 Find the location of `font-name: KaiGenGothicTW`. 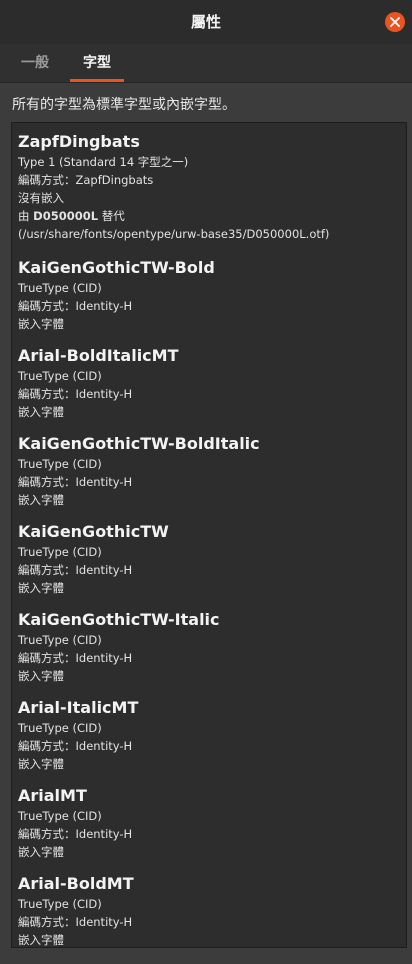

font-name: KaiGenGothicTW is located at coordinates (93, 531).